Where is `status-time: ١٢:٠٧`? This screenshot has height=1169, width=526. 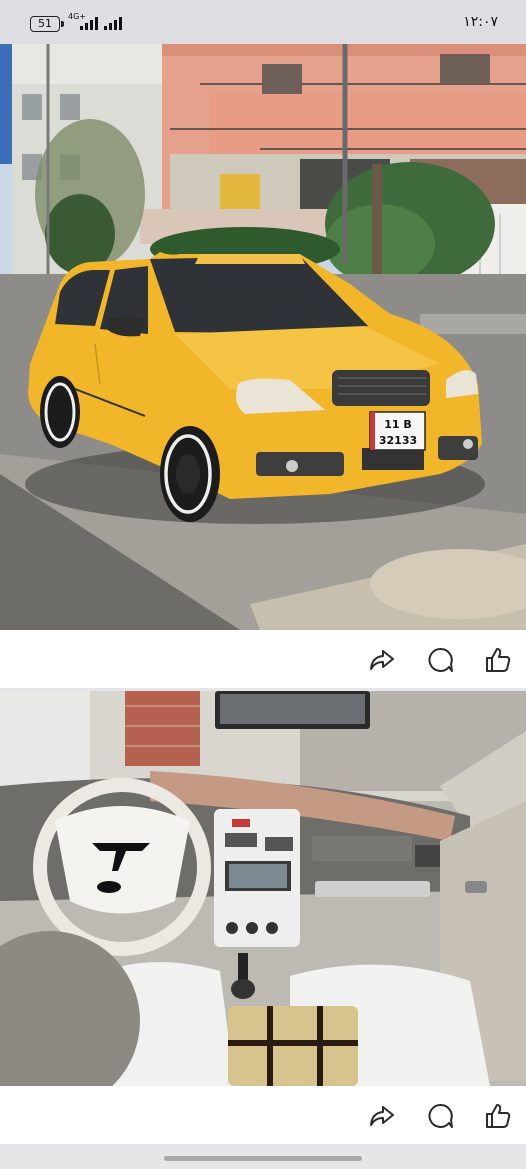
status-time: ١٢:٠٧ is located at coordinates (480, 22).